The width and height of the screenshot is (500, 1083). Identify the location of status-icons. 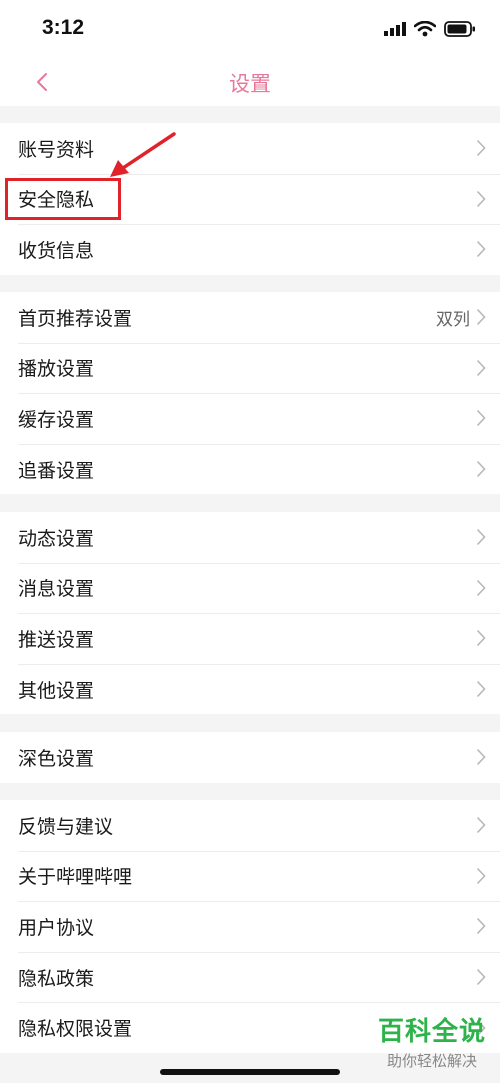
(430, 29).